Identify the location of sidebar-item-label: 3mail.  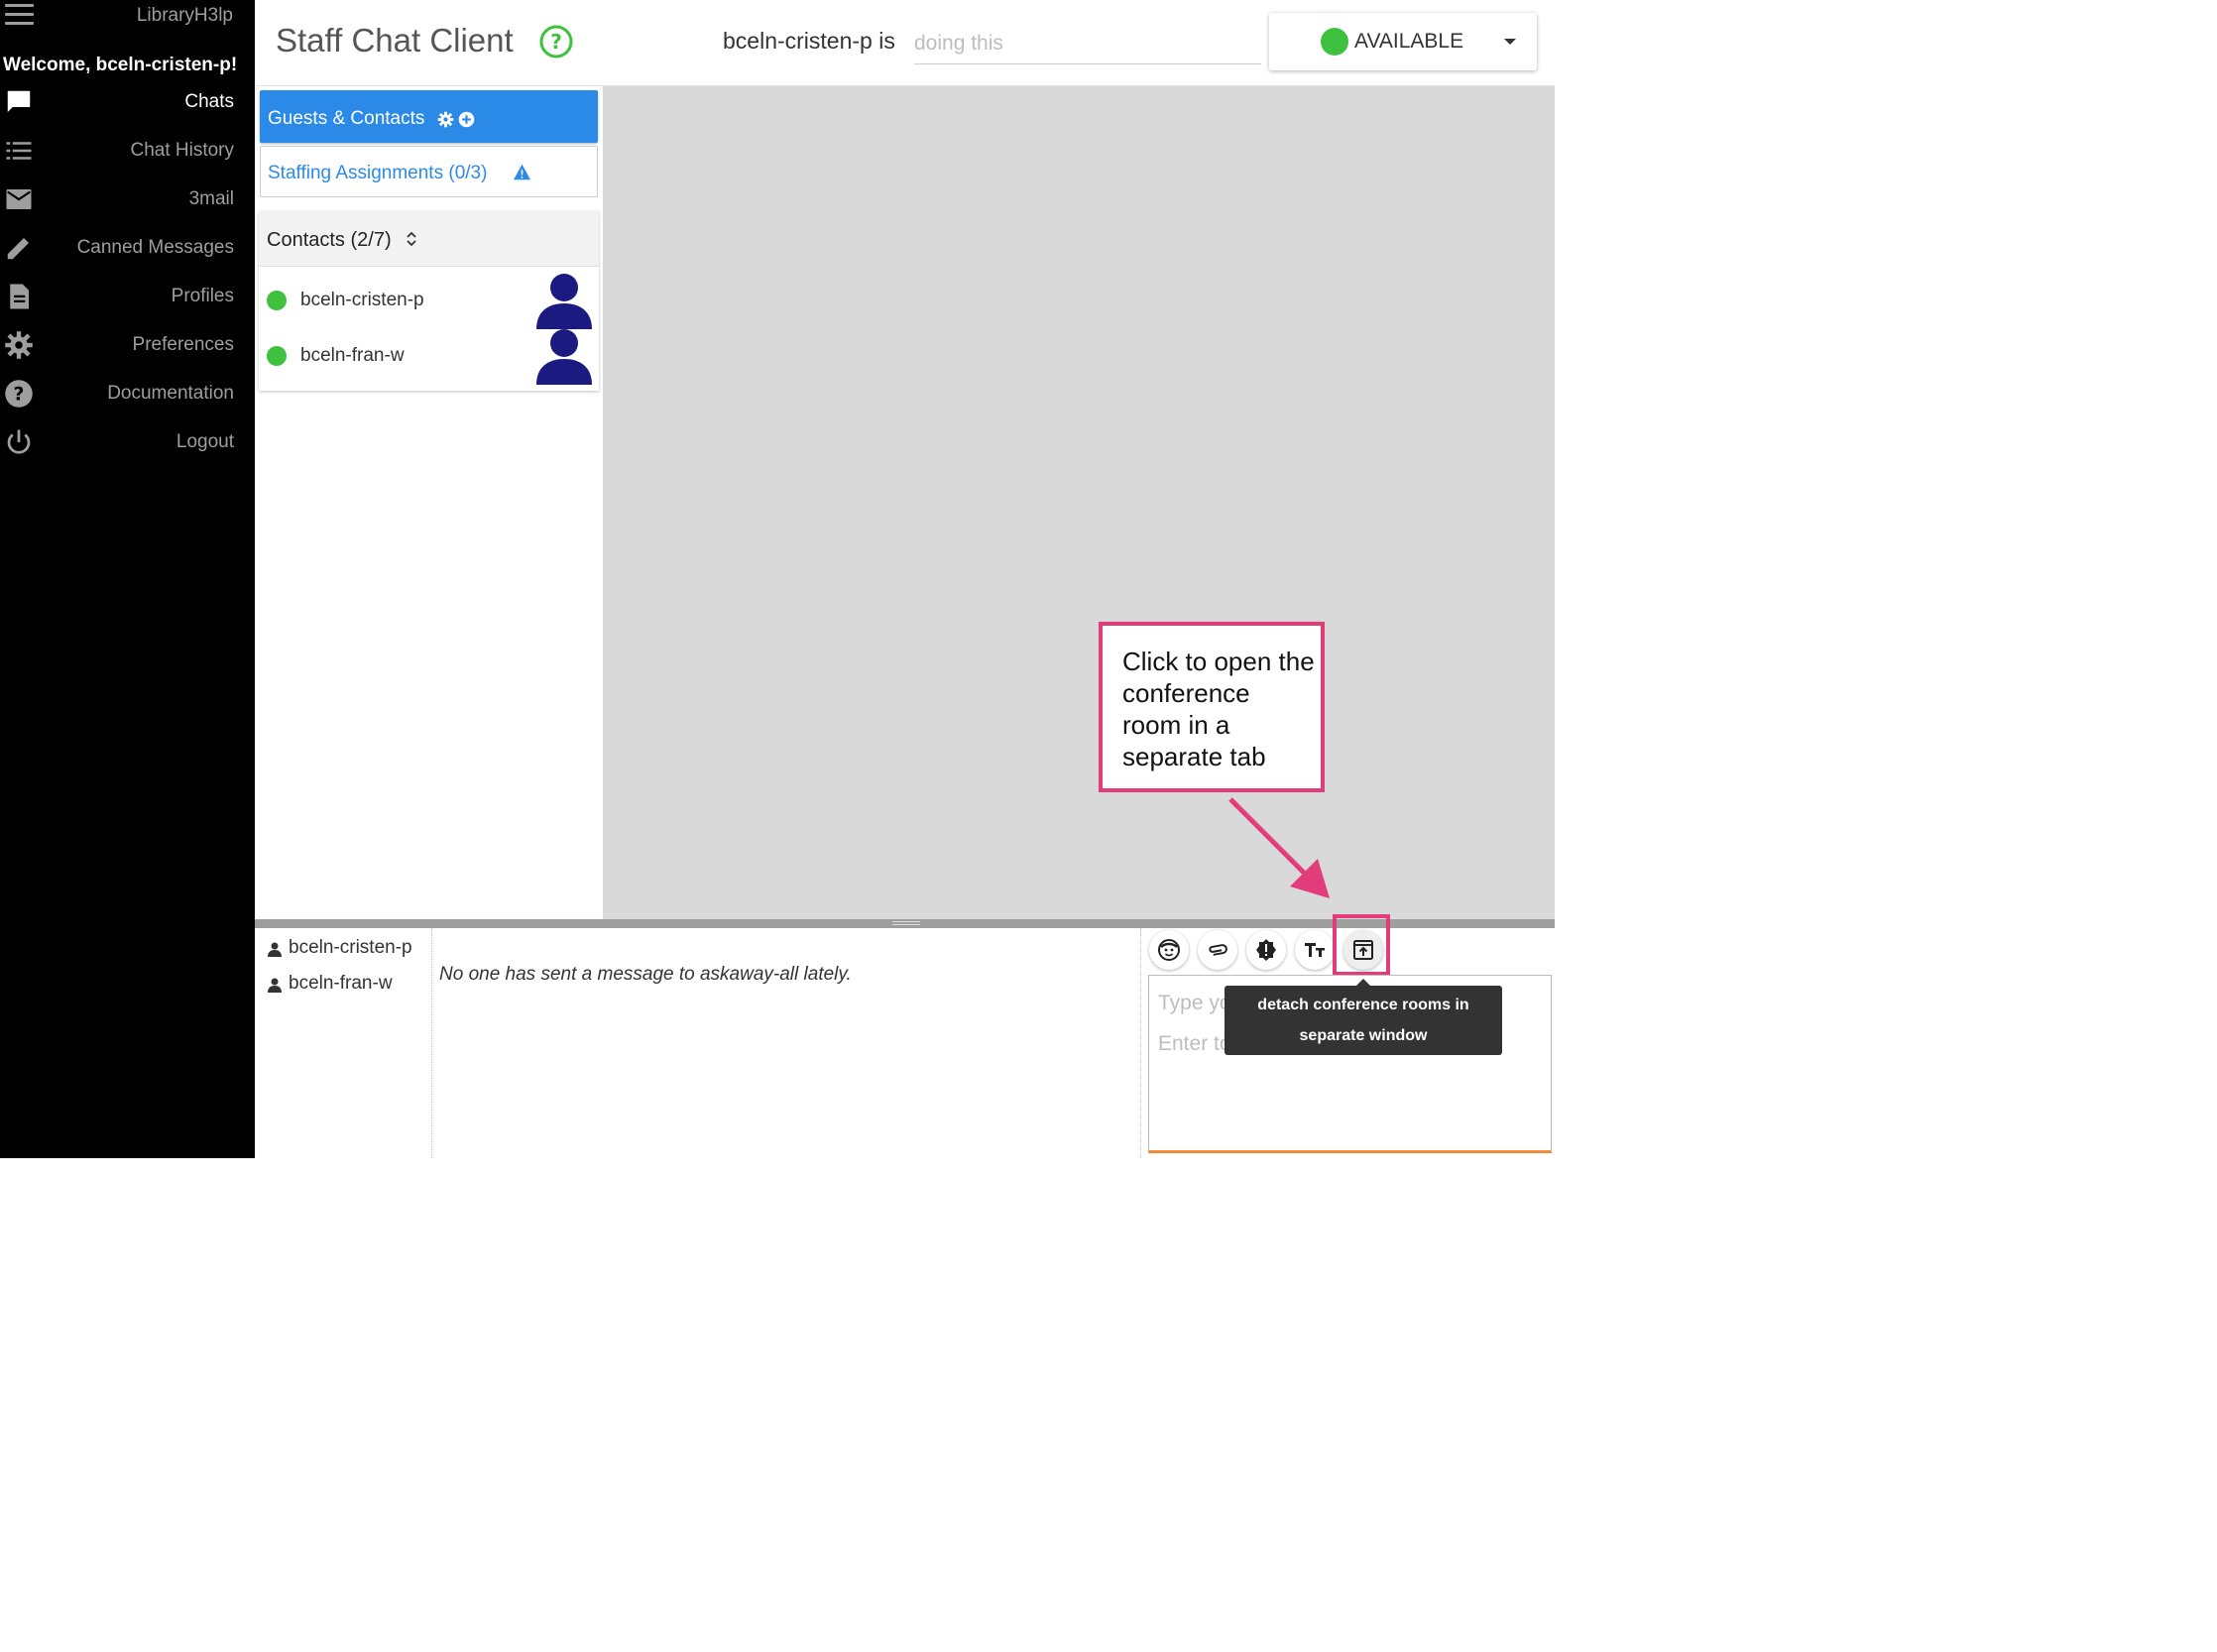
(211, 198).